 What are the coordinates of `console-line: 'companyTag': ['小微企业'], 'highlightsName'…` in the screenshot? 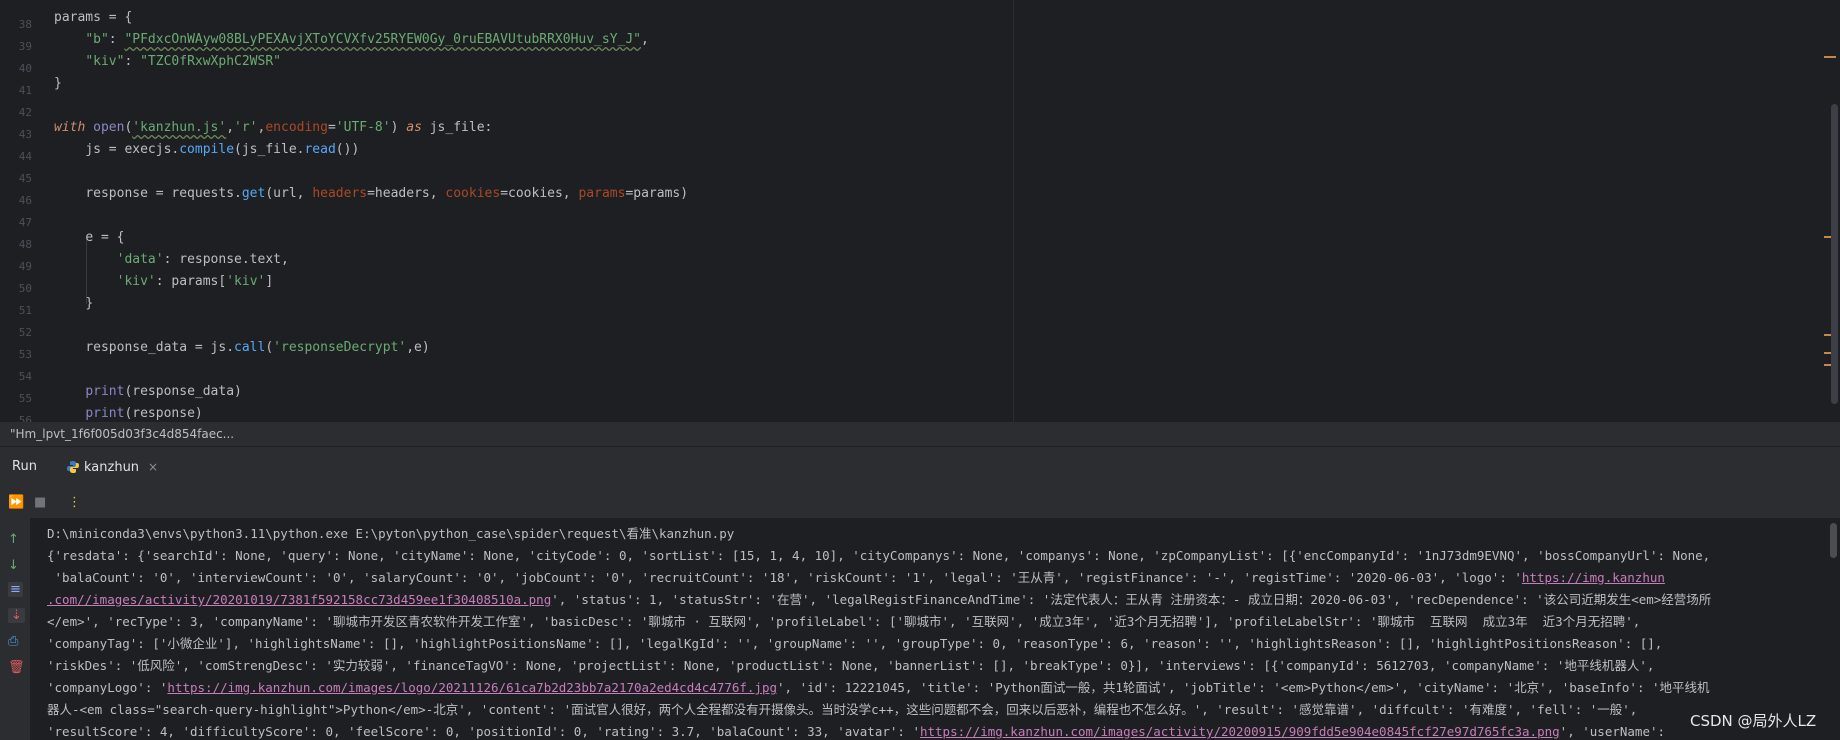 It's located at (855, 643).